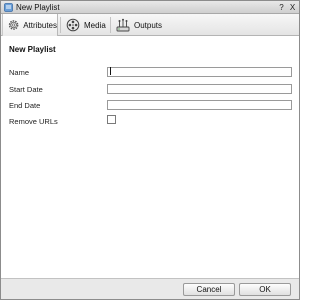 The image size is (320, 300). I want to click on text-cursor, so click(110, 71).